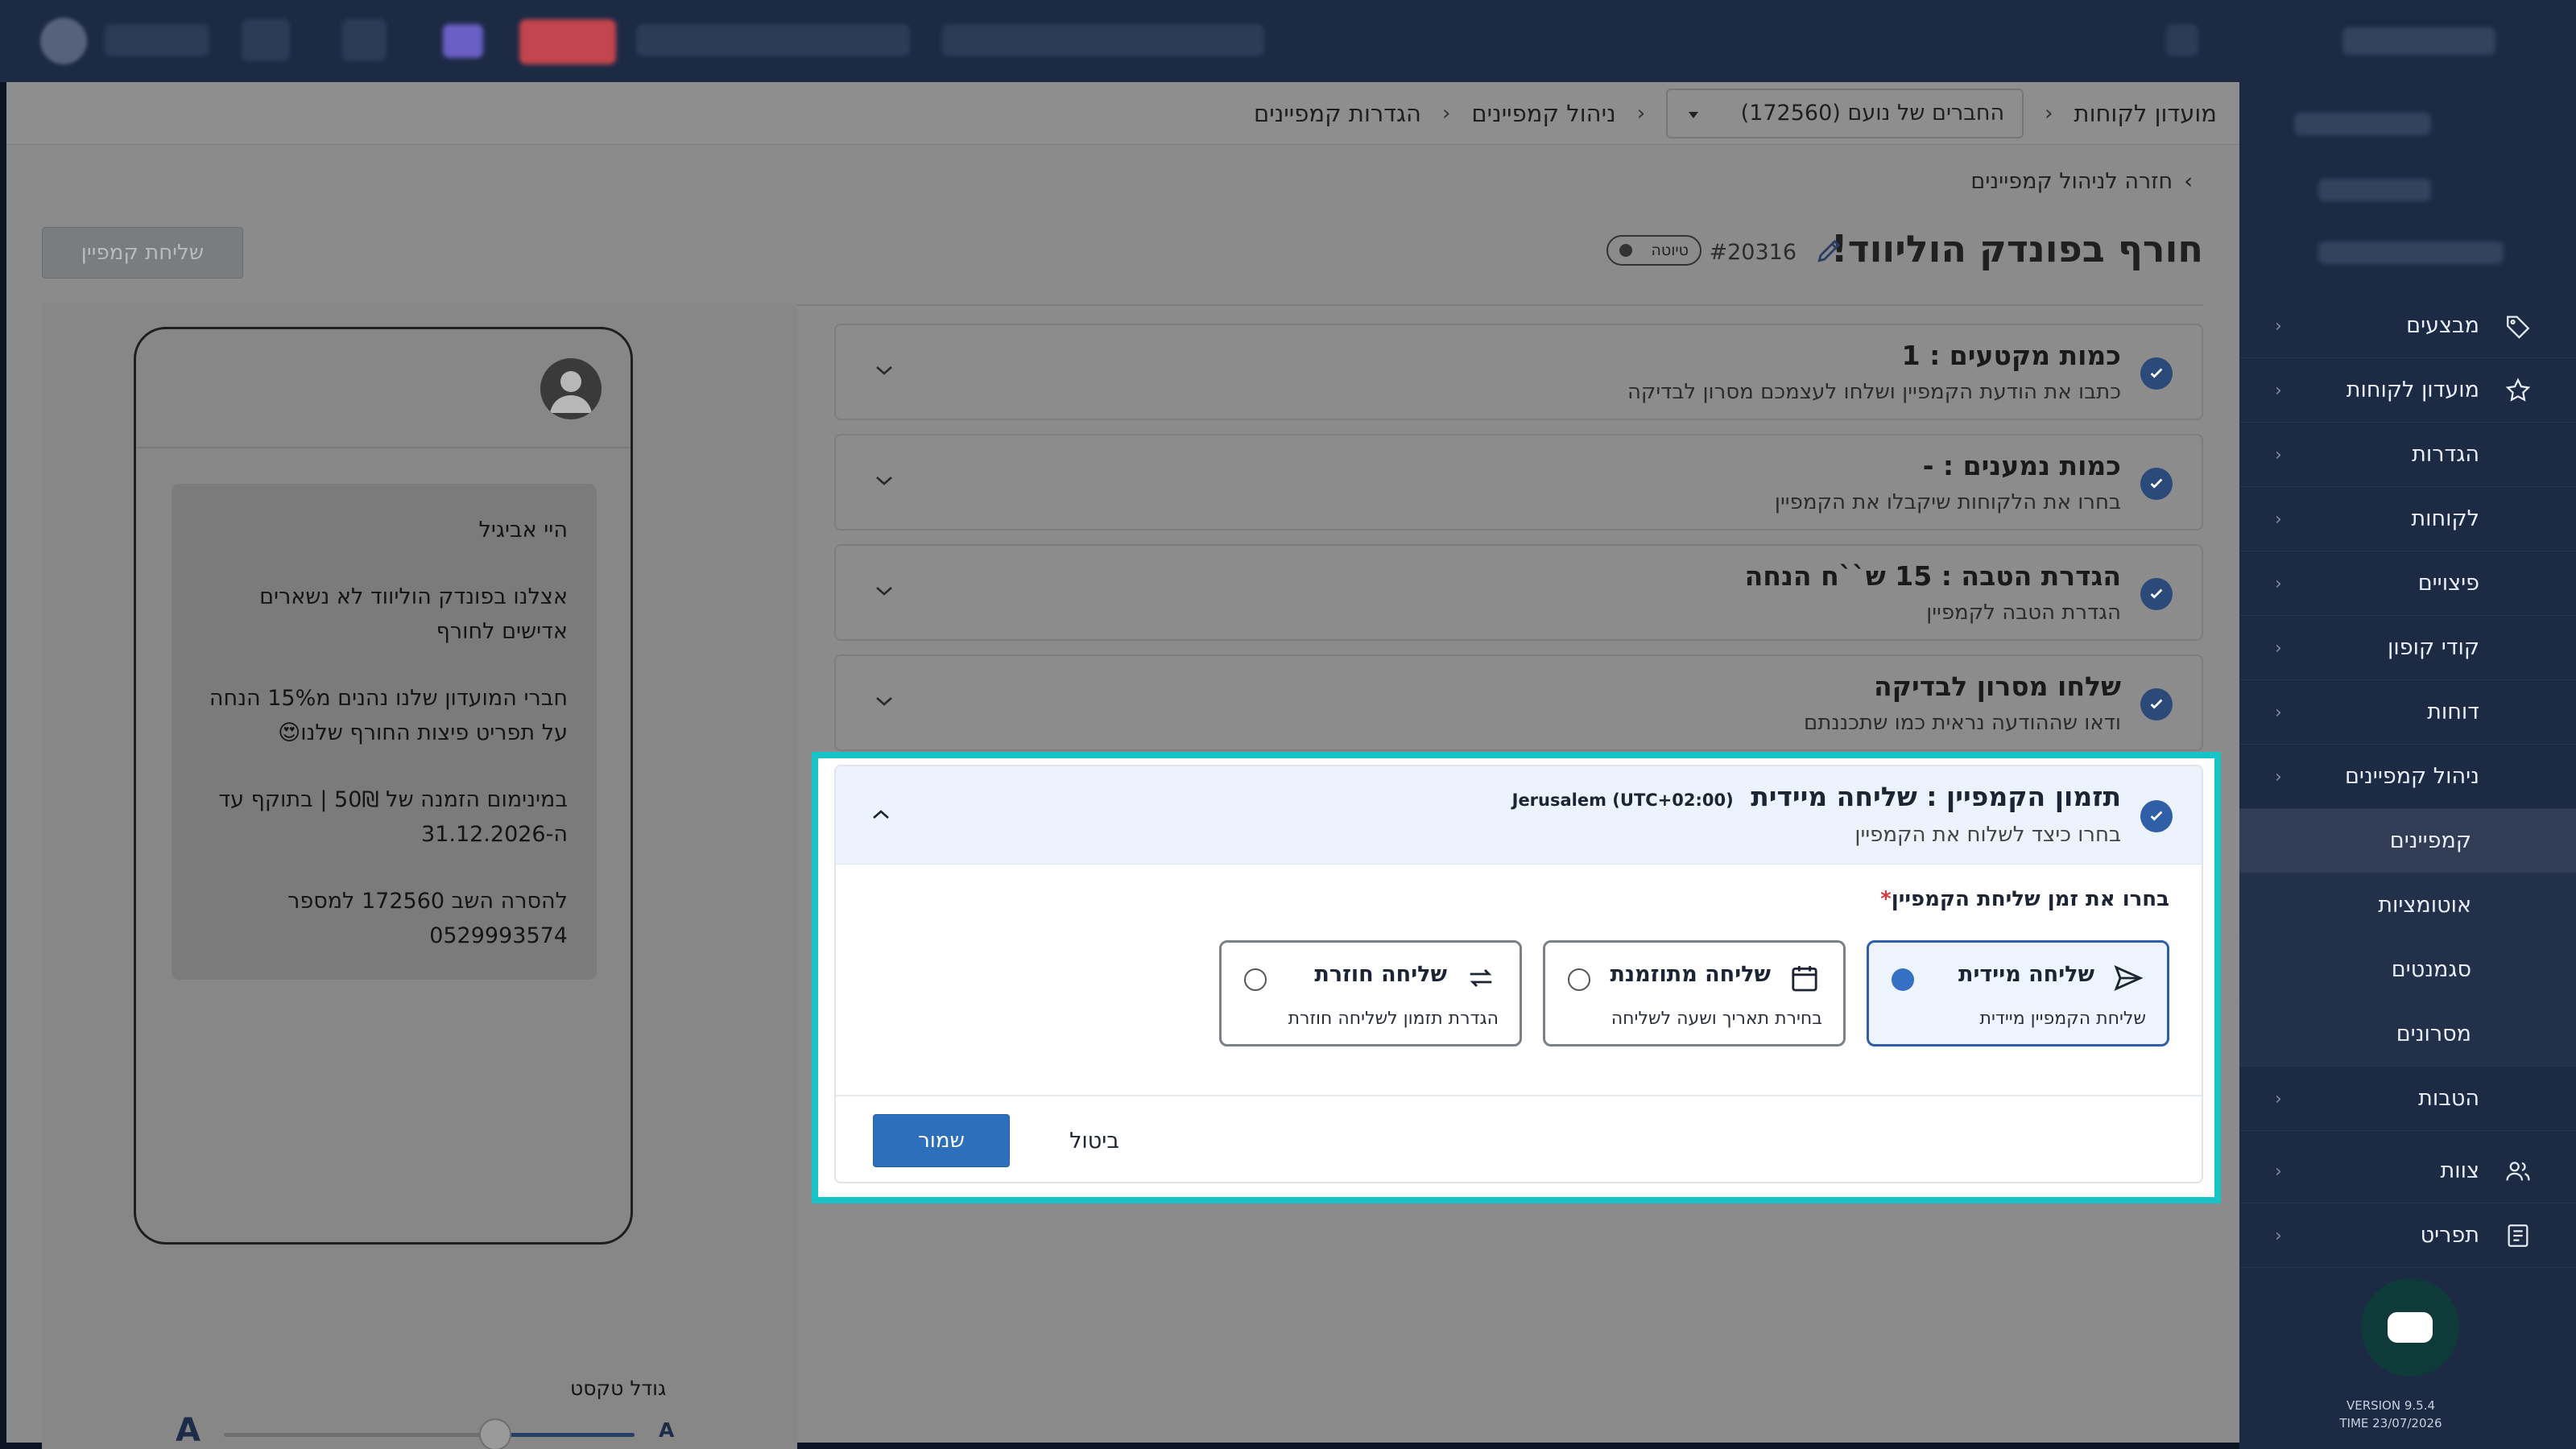 Image resolution: width=2576 pixels, height=1449 pixels. What do you see at coordinates (143, 253) in the screenshot?
I see `send-campaign-button: שליחת קמפיין` at bounding box center [143, 253].